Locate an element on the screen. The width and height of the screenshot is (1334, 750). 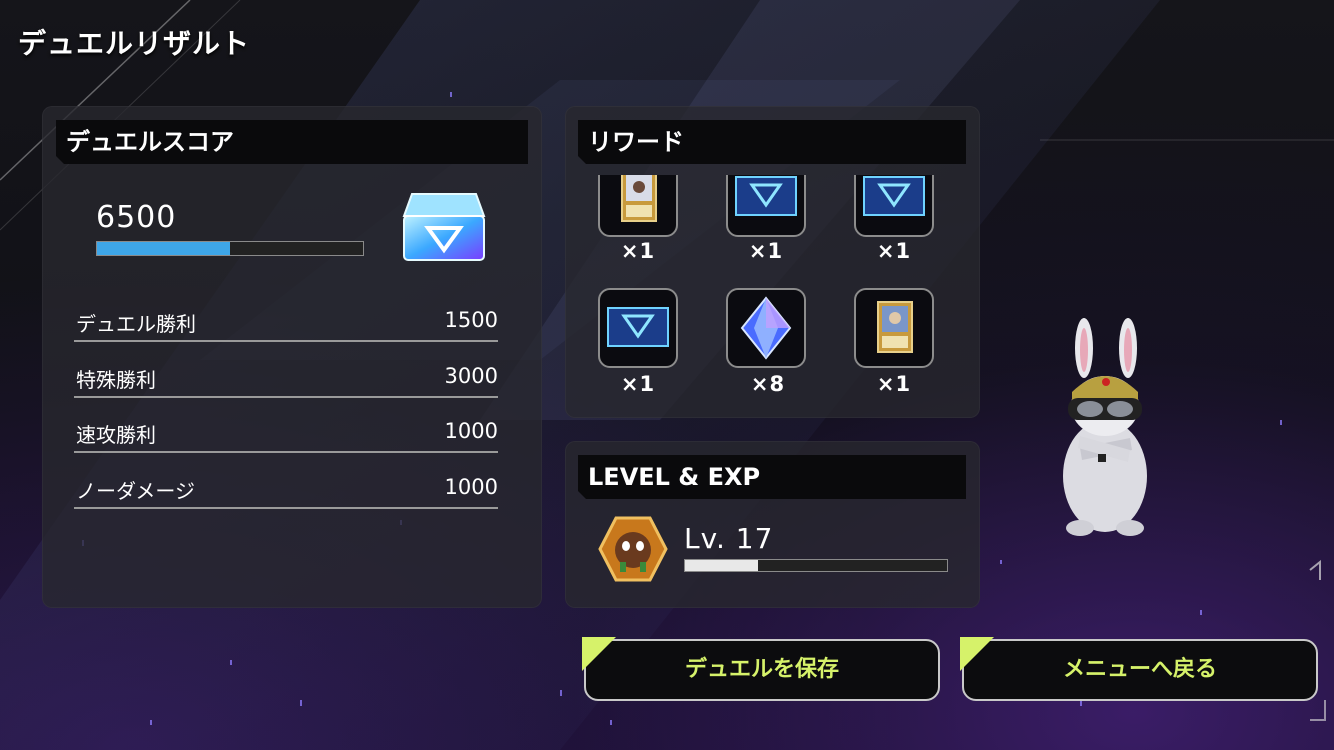
card-pack-icon is located at coordinates (638, 327).